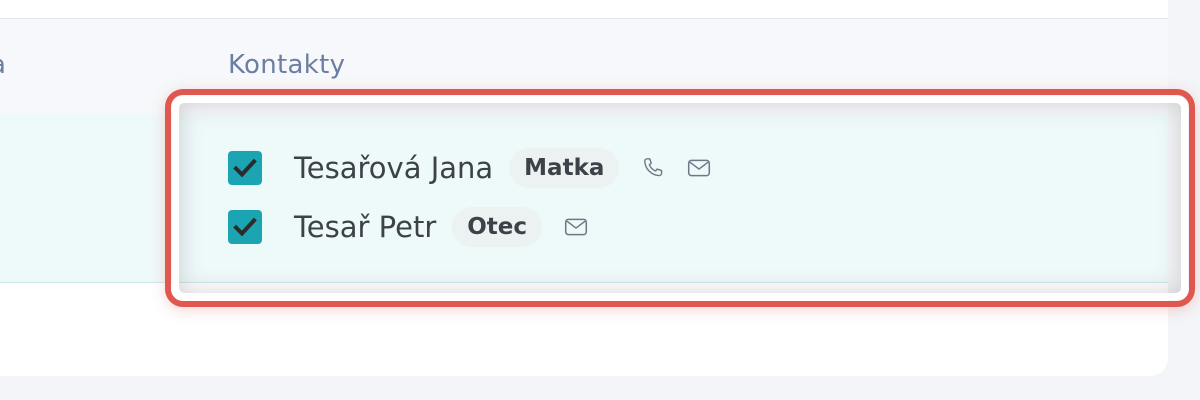 The width and height of the screenshot is (1200, 400). What do you see at coordinates (3, 65) in the screenshot?
I see `column-header-previous: a` at bounding box center [3, 65].